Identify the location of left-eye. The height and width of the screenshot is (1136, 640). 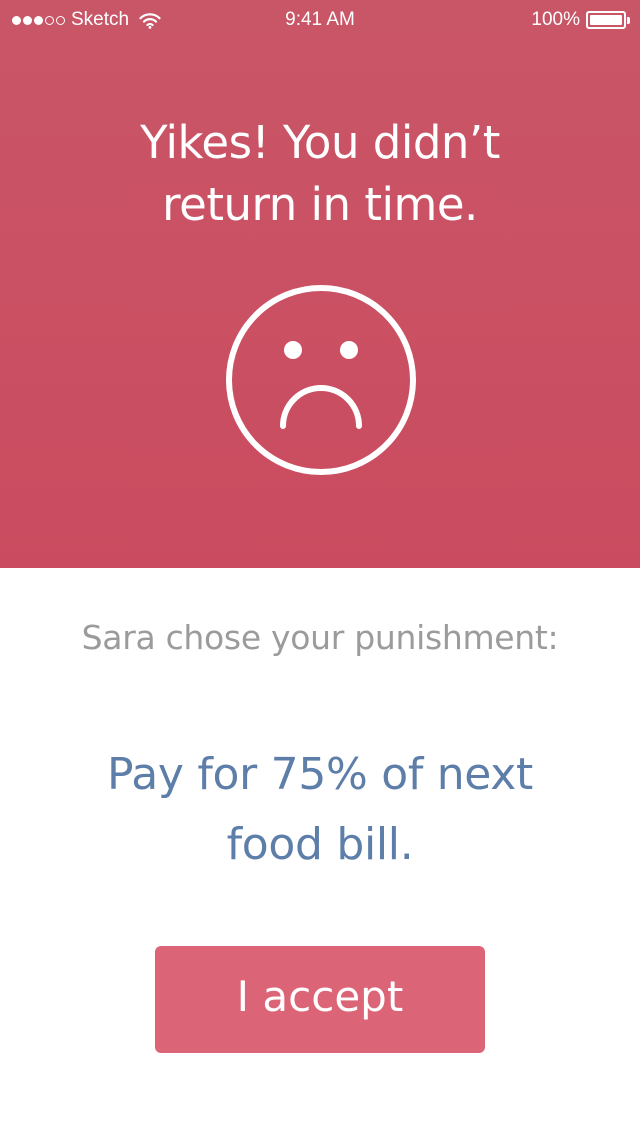
(293, 350).